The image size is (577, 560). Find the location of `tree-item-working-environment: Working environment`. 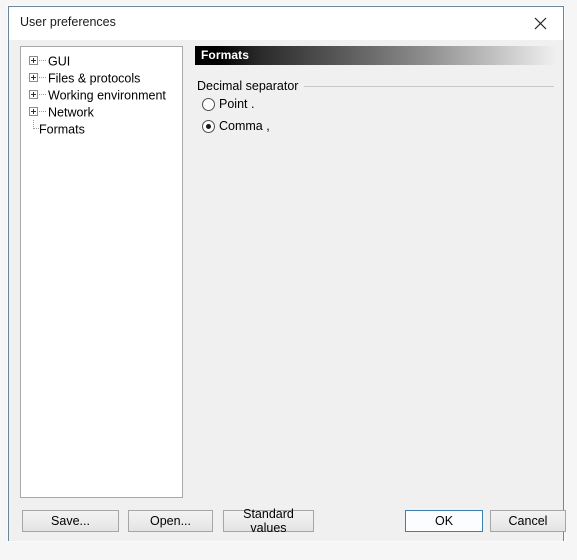

tree-item-working-environment: Working environment is located at coordinates (101, 95).